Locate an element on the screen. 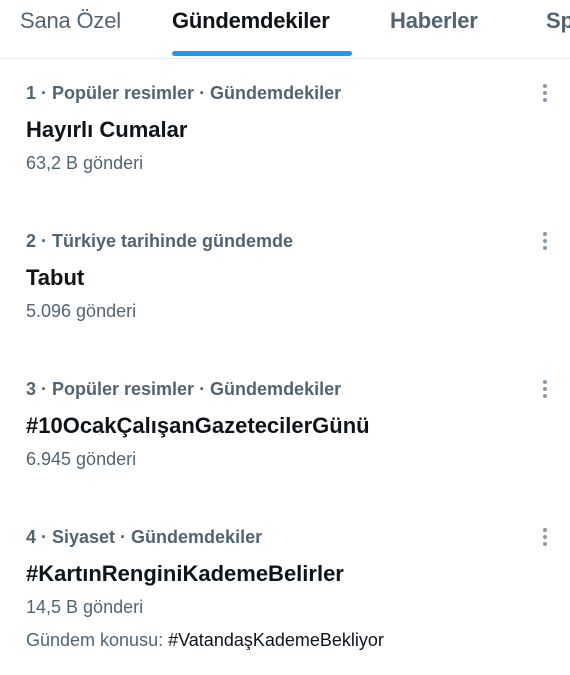  tab-gundemdekiler: Gündemdekiler is located at coordinates (251, 21).